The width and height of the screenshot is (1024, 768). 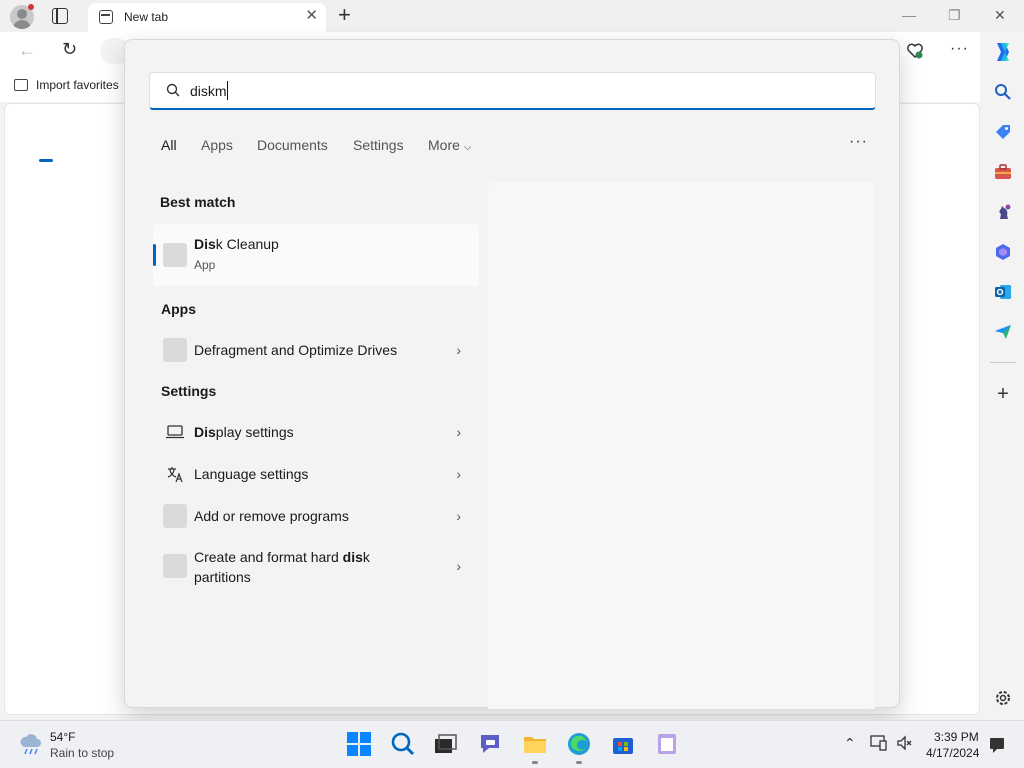 I want to click on setting-result-label: Create and format hard disk, so click(x=282, y=557).